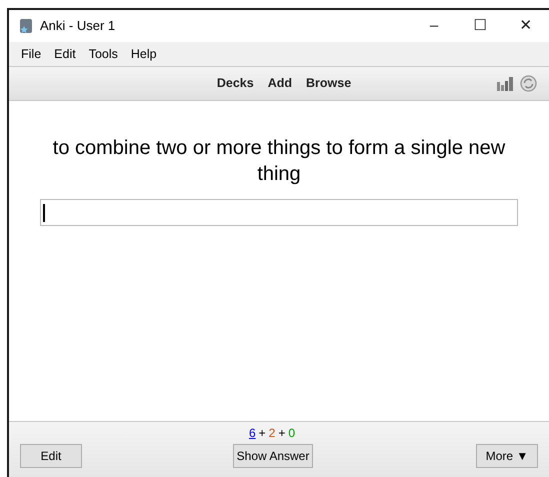 This screenshot has width=549, height=477. What do you see at coordinates (51, 456) in the screenshot?
I see `edit-button: Edit` at bounding box center [51, 456].